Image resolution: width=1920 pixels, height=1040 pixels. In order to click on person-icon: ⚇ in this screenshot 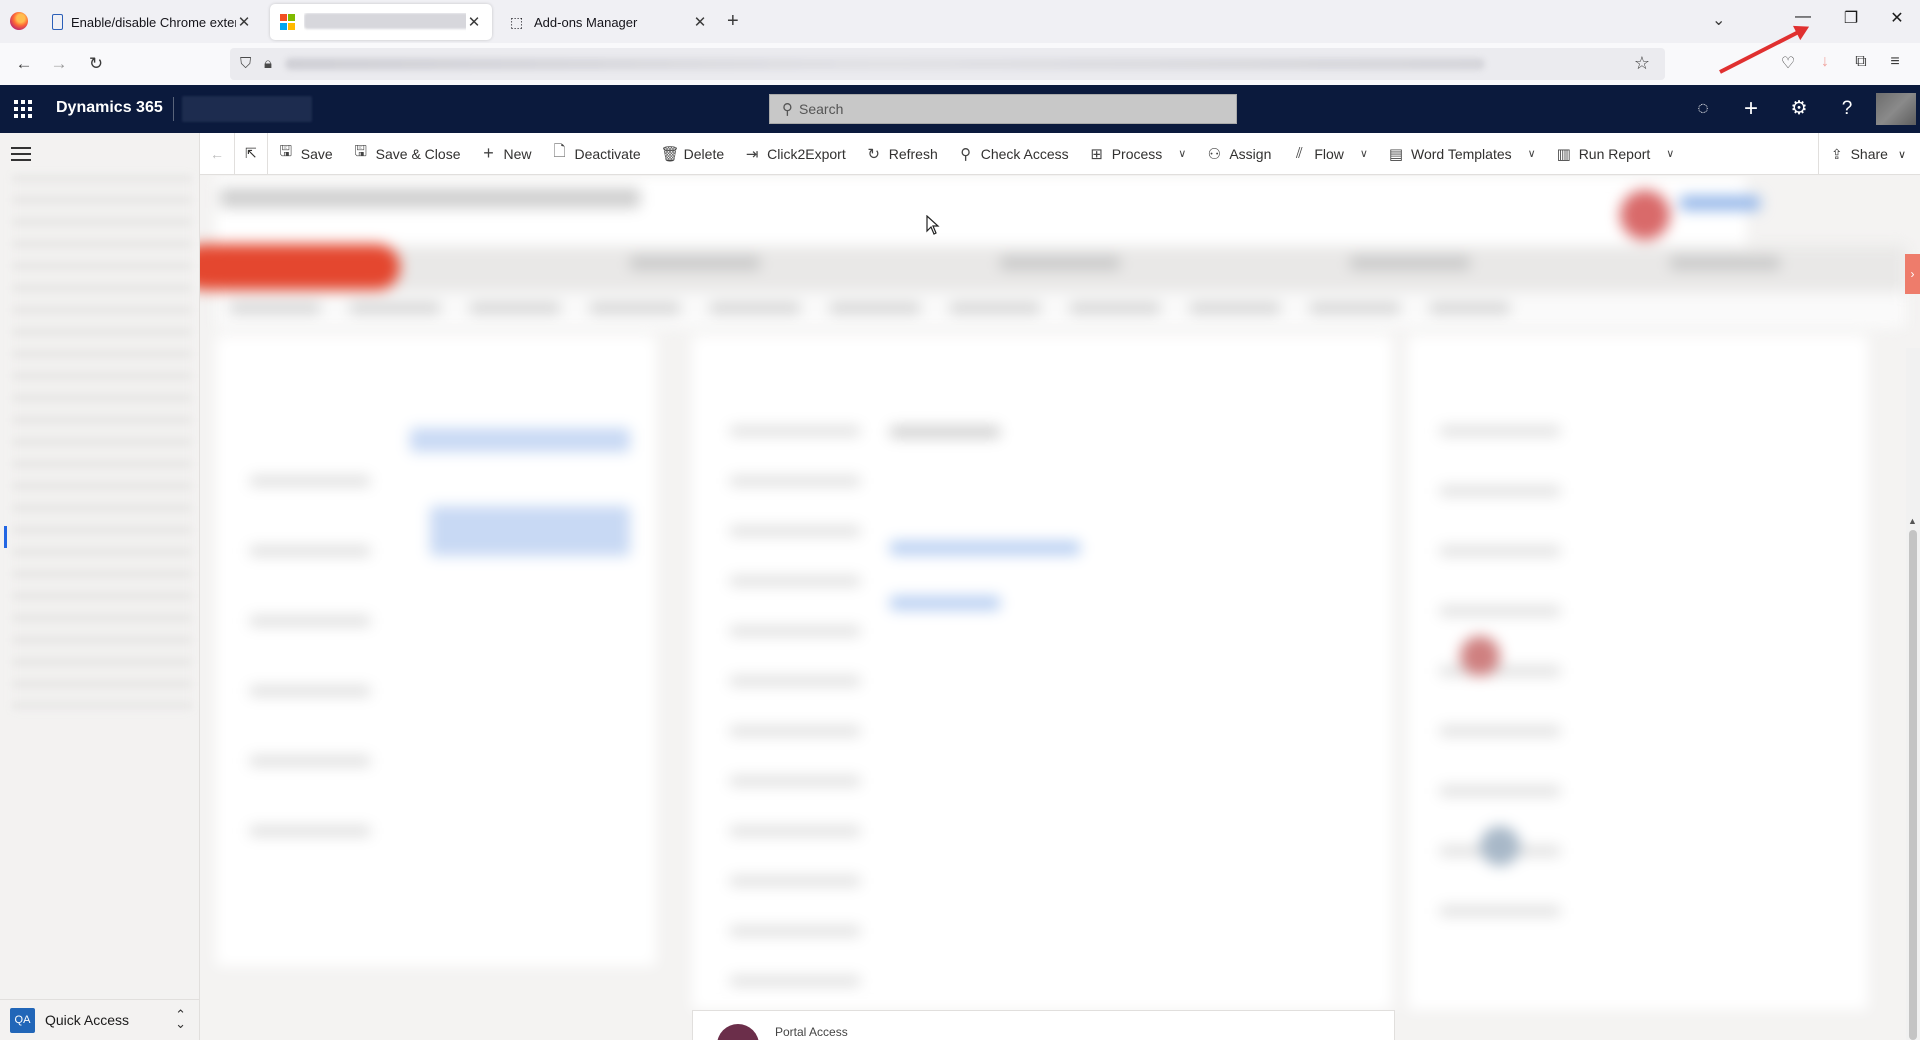, I will do `click(1214, 154)`.